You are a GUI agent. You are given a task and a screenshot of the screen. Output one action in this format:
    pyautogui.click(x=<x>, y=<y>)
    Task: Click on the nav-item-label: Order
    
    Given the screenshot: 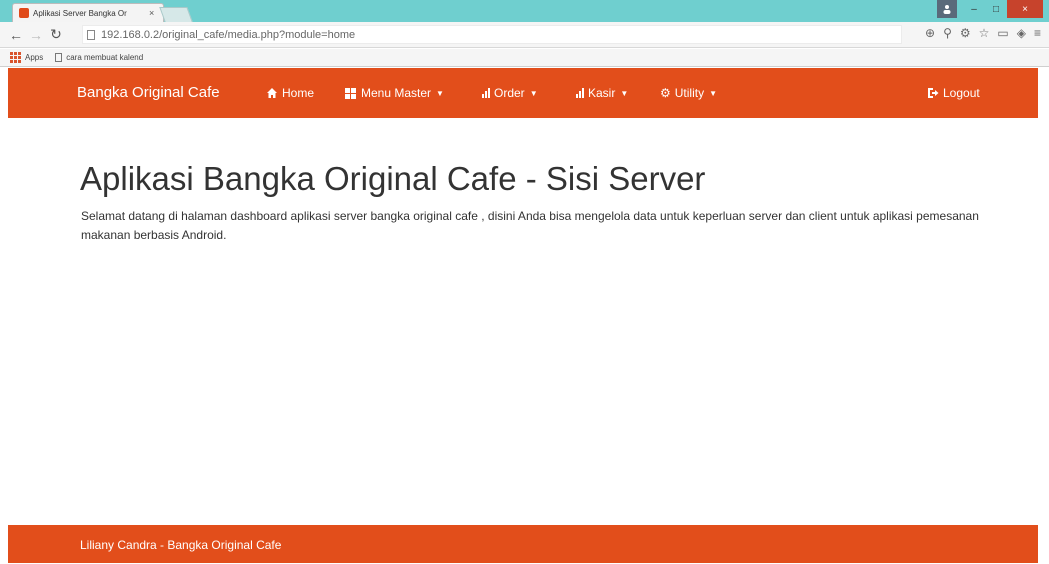 What is the action you would take?
    pyautogui.click(x=509, y=93)
    